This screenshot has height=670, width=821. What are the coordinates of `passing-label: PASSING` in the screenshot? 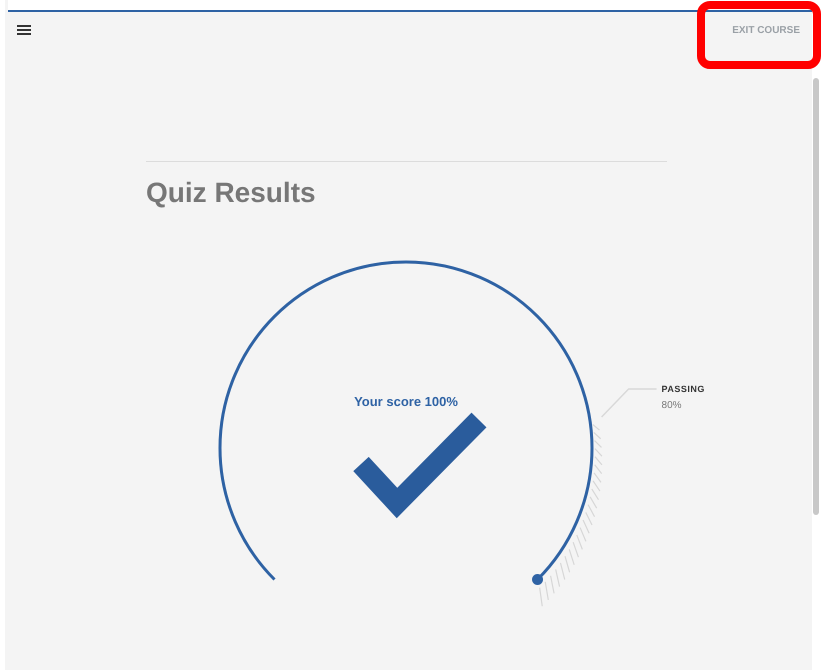 It's located at (683, 389).